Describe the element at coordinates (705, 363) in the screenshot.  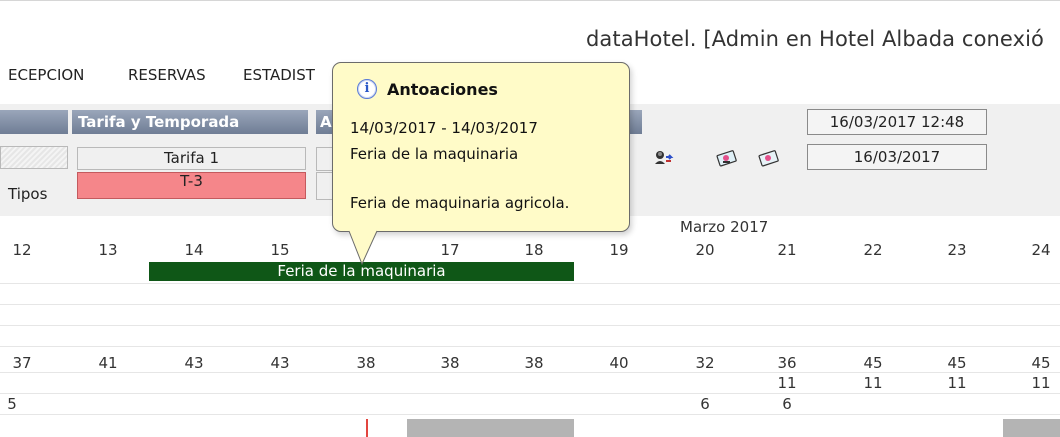
I see `total-cell: 32` at that location.